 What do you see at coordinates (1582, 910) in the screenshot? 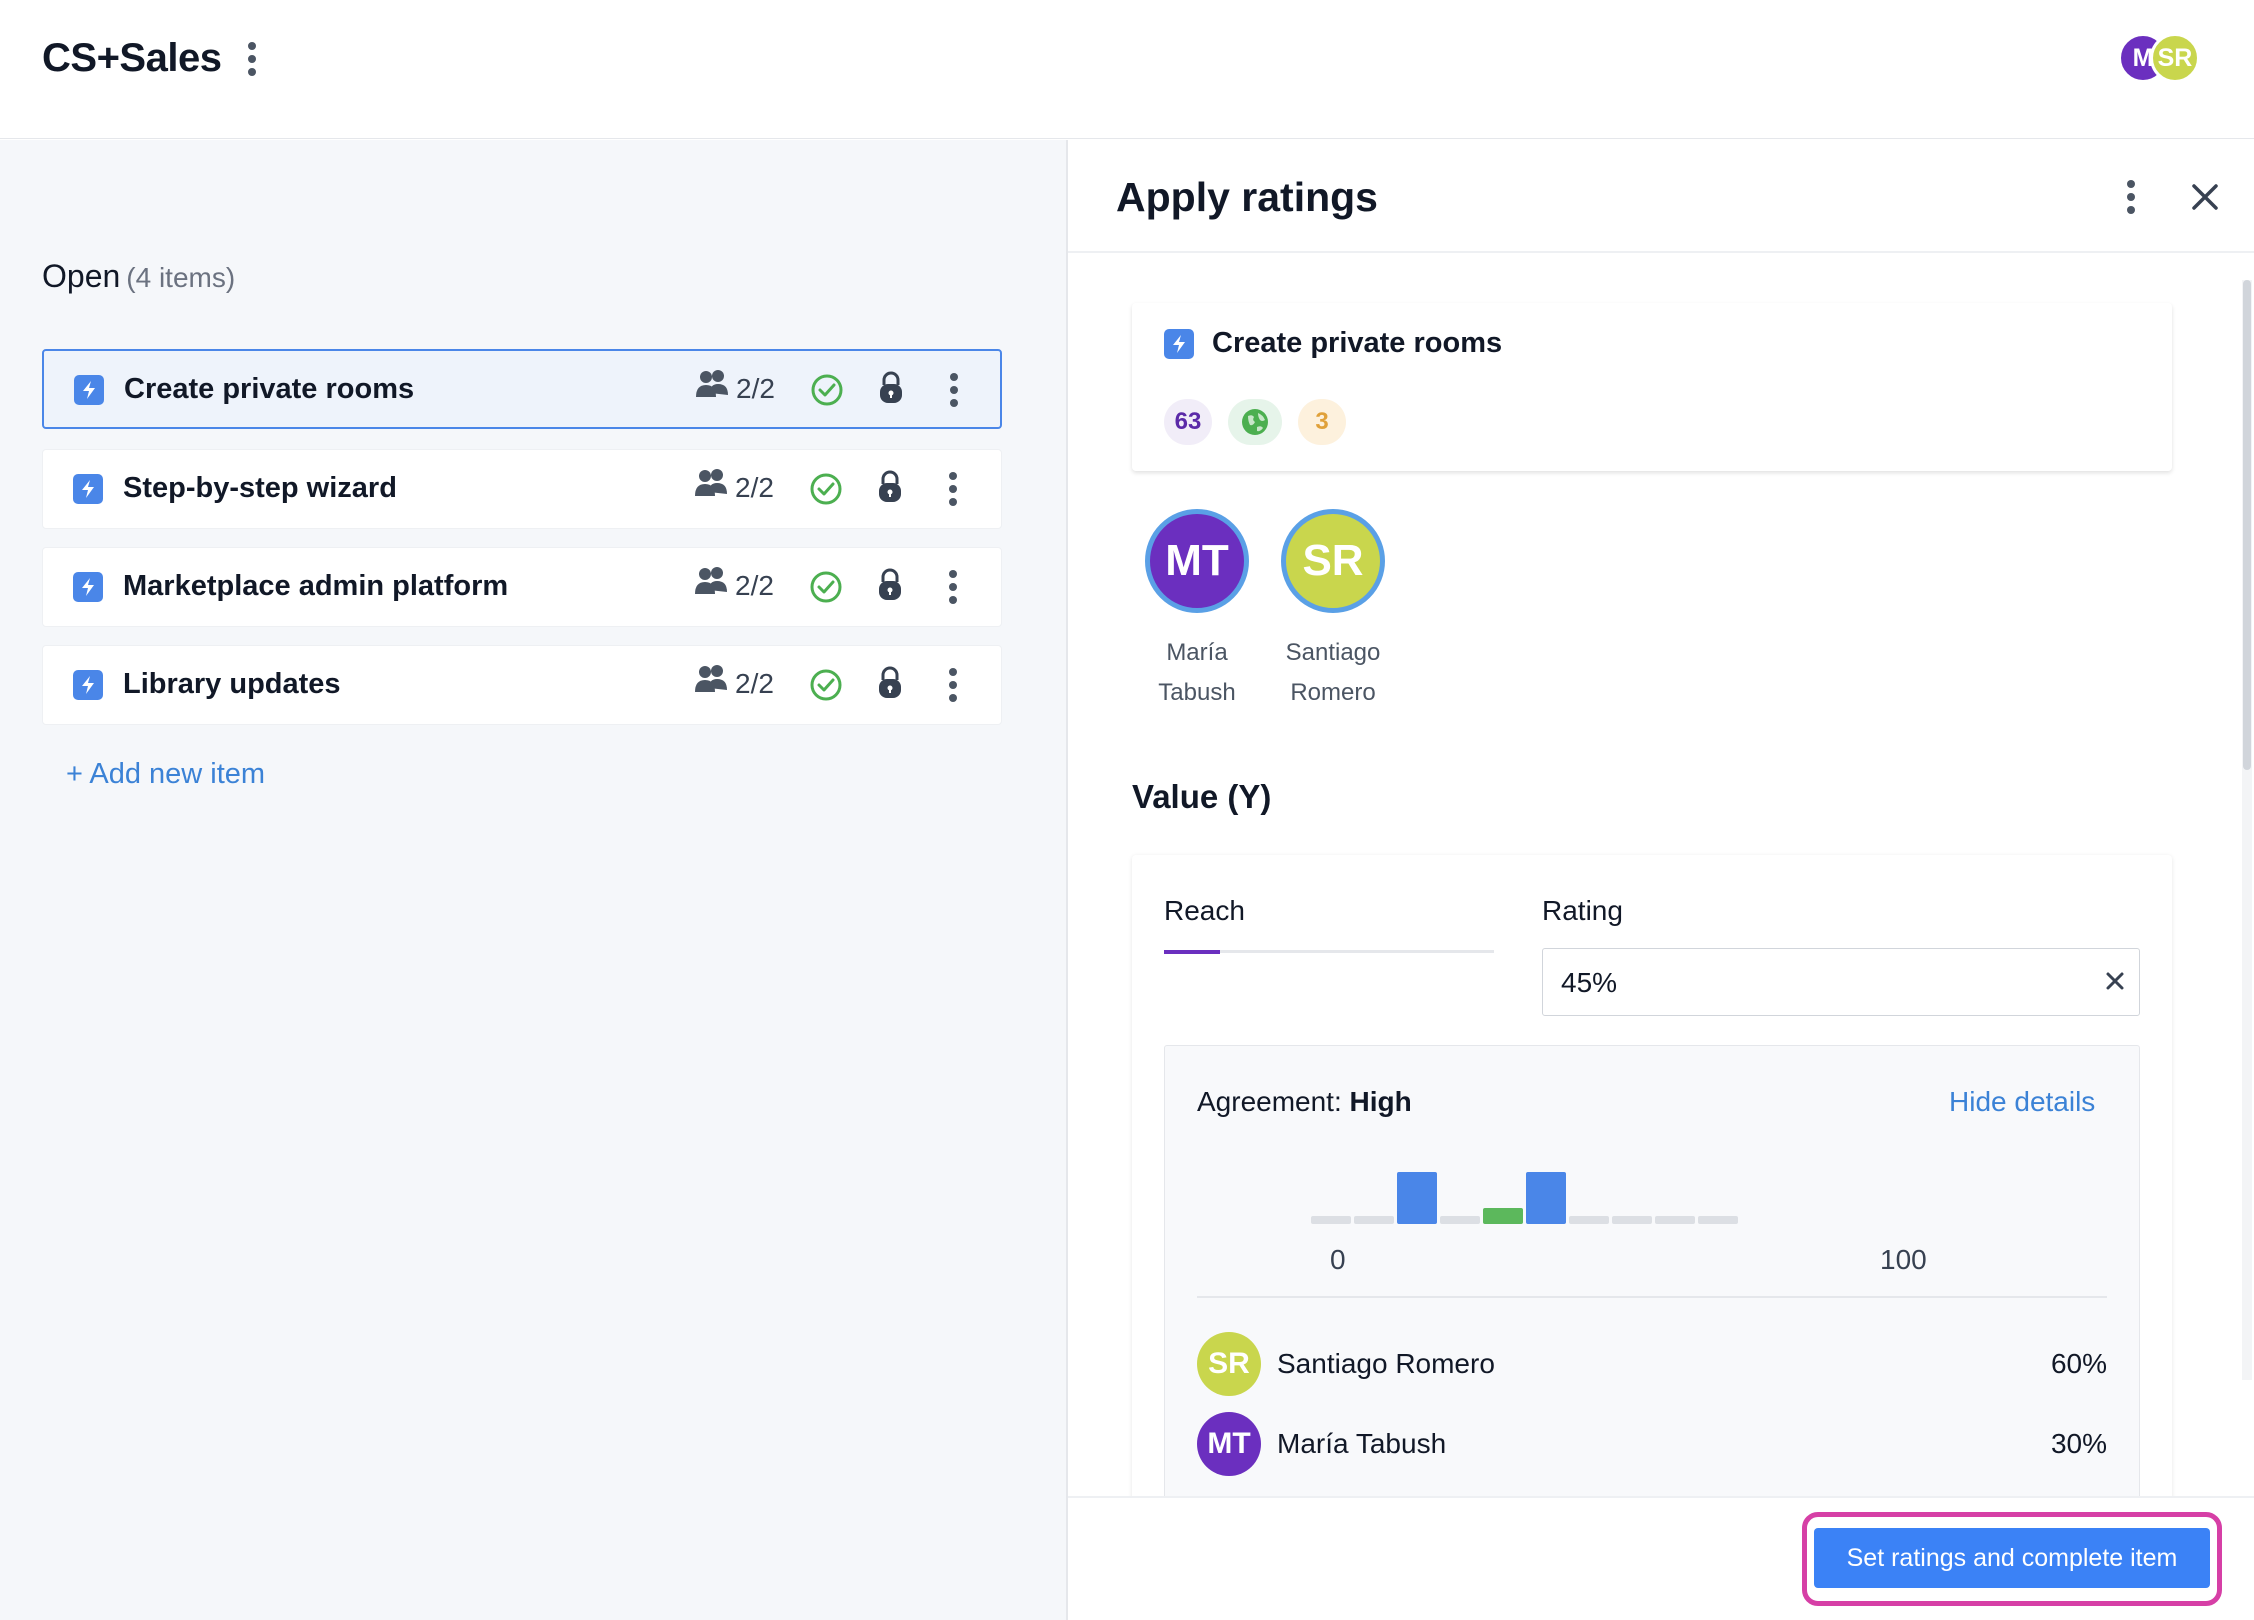
I see `rating-label: Rating` at bounding box center [1582, 910].